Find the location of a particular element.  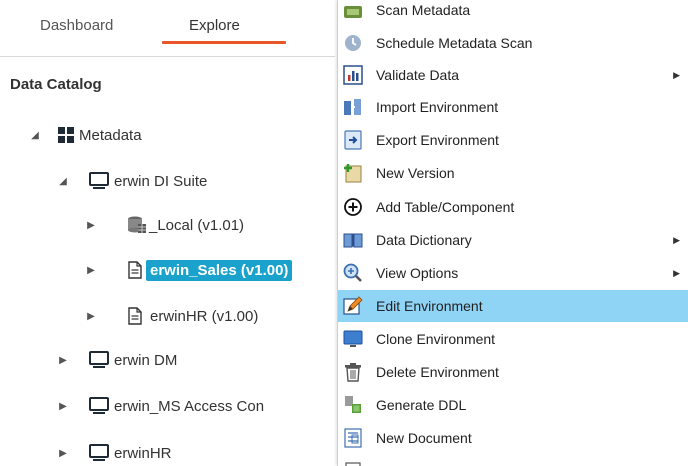

tree-node-label: erwinHR (v1.00) is located at coordinates (204, 316).